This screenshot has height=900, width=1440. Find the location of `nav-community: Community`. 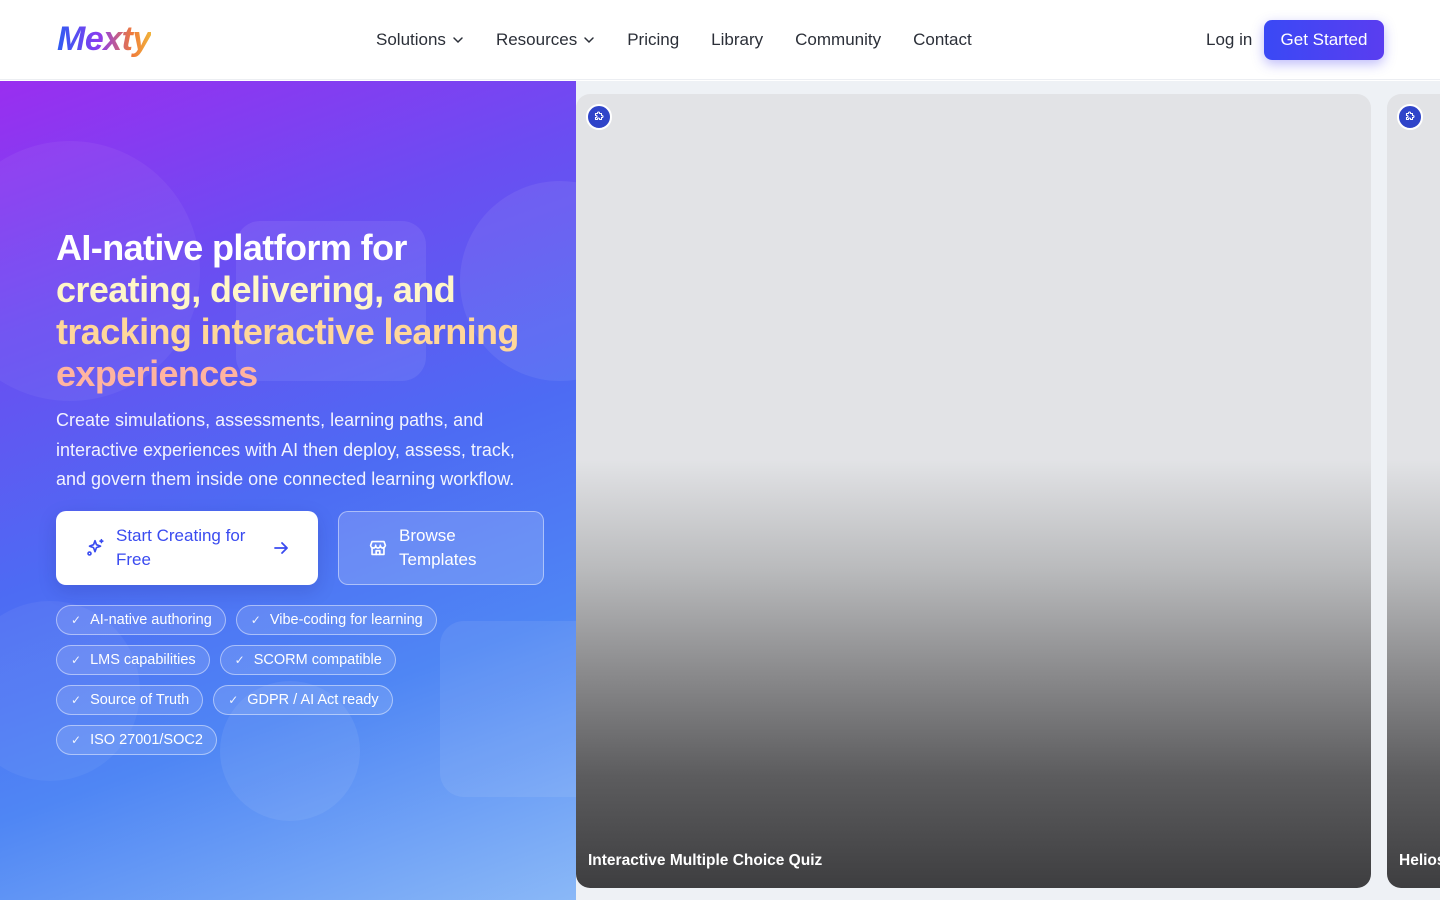

nav-community: Community is located at coordinates (838, 40).